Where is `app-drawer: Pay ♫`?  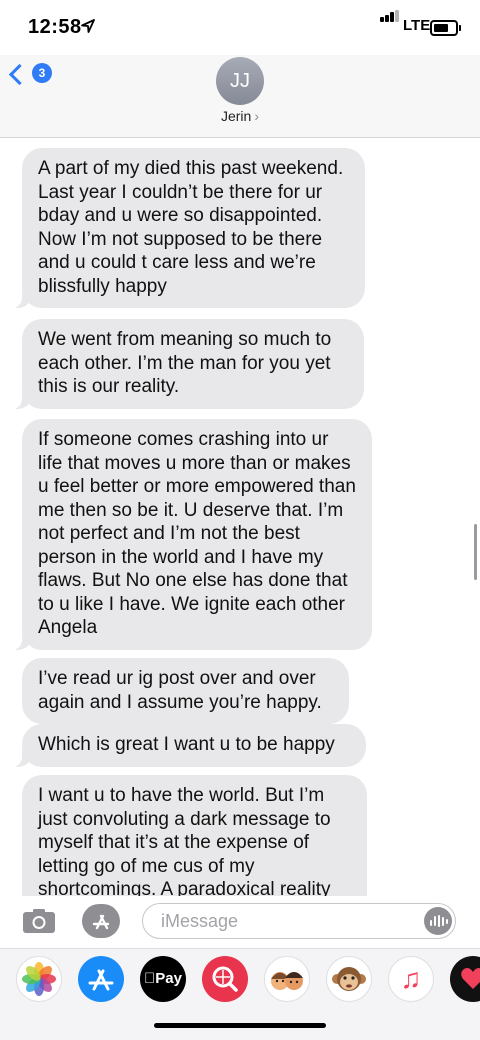 app-drawer: Pay ♫ is located at coordinates (240, 994).